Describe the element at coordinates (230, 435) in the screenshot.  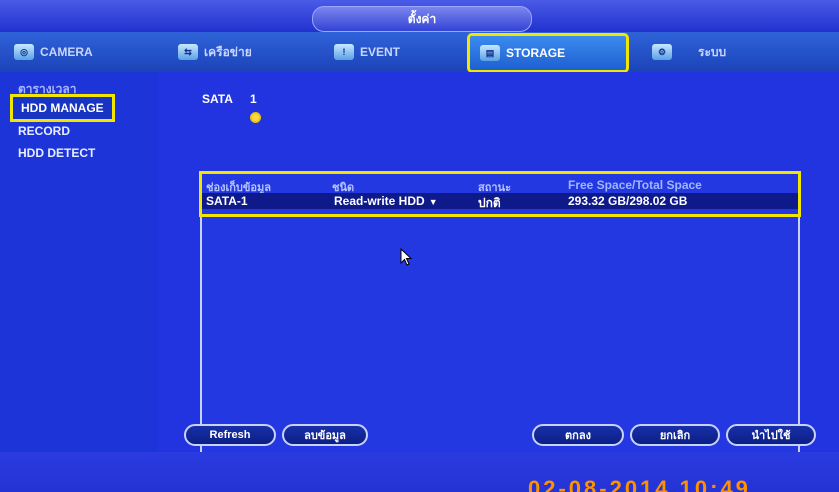
I see `refresh-button: Refresh` at that location.